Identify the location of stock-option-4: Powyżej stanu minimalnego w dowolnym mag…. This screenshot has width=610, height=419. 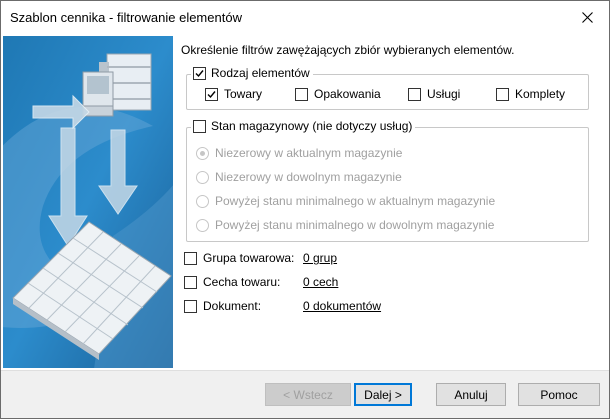
(345, 225).